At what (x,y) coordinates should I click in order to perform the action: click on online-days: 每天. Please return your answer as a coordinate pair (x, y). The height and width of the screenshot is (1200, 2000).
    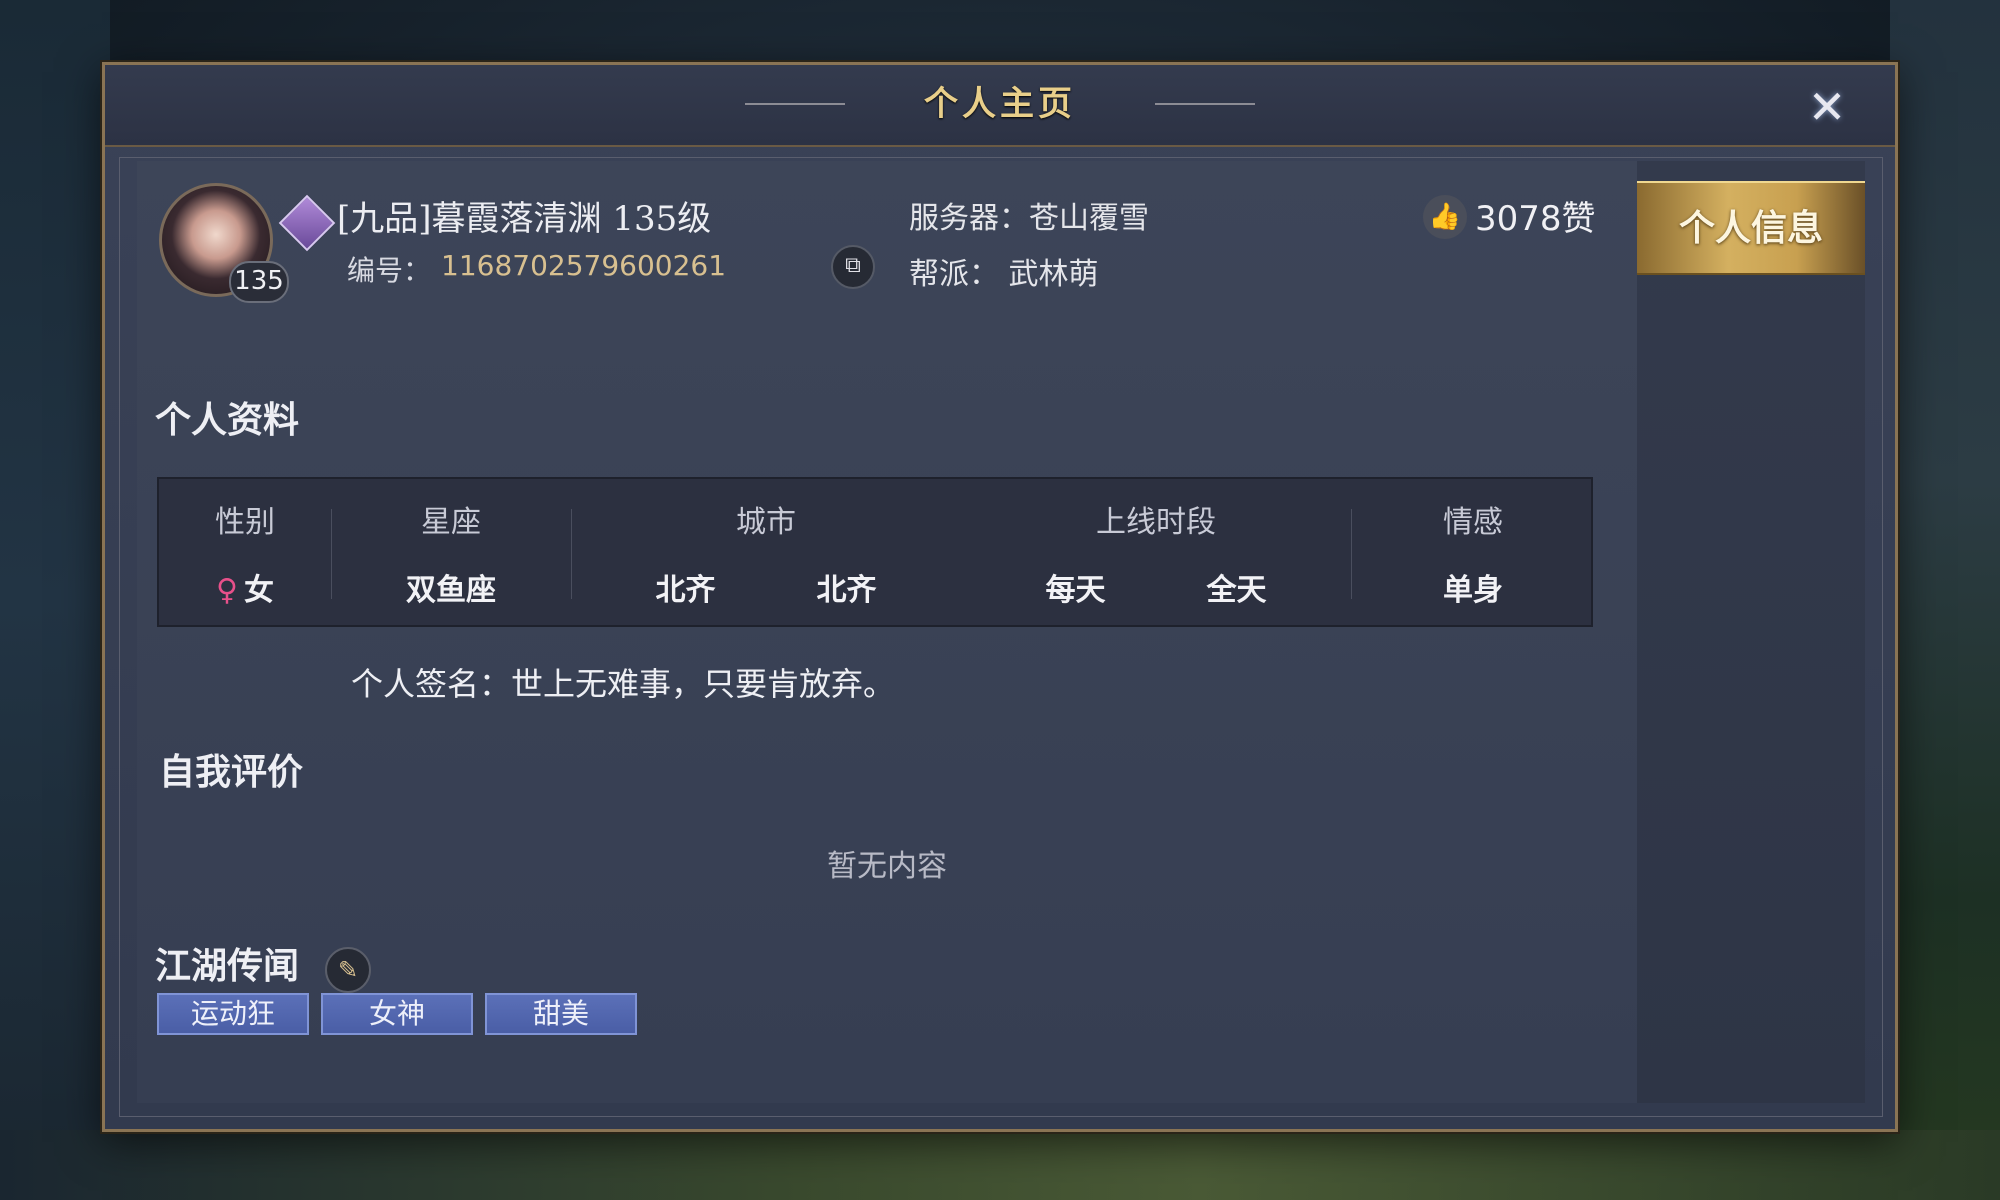
    Looking at the image, I should click on (1075, 590).